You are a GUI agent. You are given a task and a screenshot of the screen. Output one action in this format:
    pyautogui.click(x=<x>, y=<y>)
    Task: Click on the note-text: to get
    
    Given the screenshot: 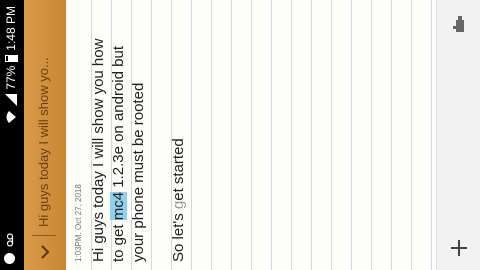 What is the action you would take?
    pyautogui.click(x=118, y=241)
    